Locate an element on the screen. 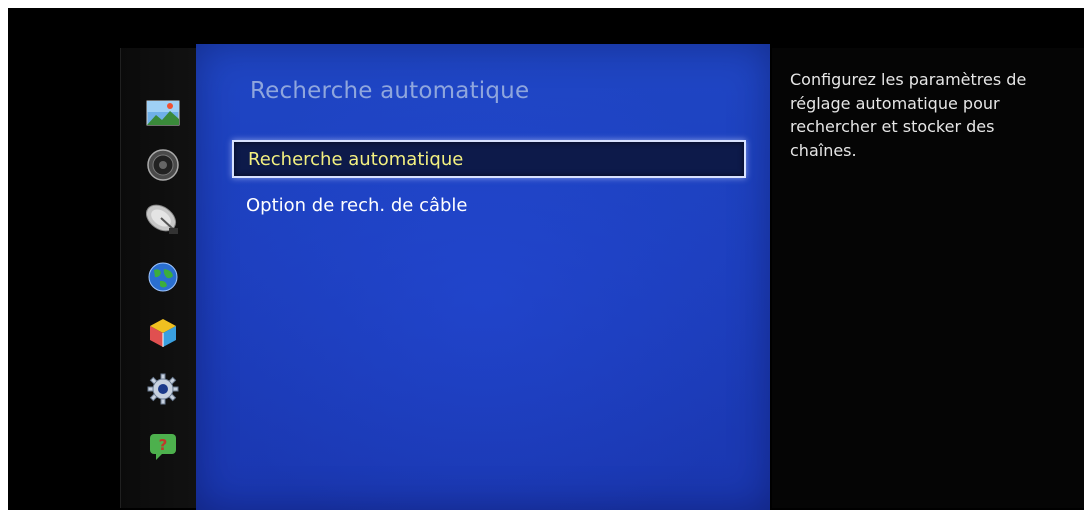  picture-icon is located at coordinates (163, 113).